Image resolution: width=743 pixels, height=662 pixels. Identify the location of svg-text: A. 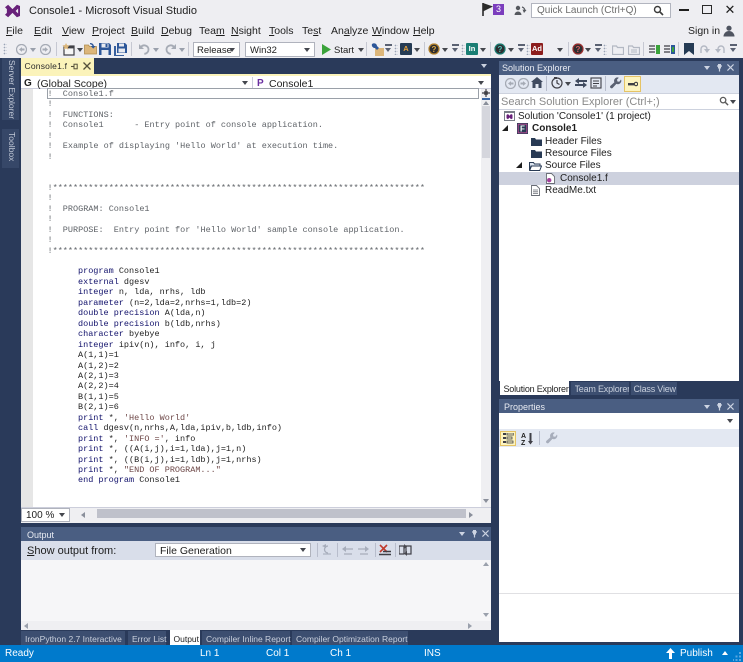
(523, 436).